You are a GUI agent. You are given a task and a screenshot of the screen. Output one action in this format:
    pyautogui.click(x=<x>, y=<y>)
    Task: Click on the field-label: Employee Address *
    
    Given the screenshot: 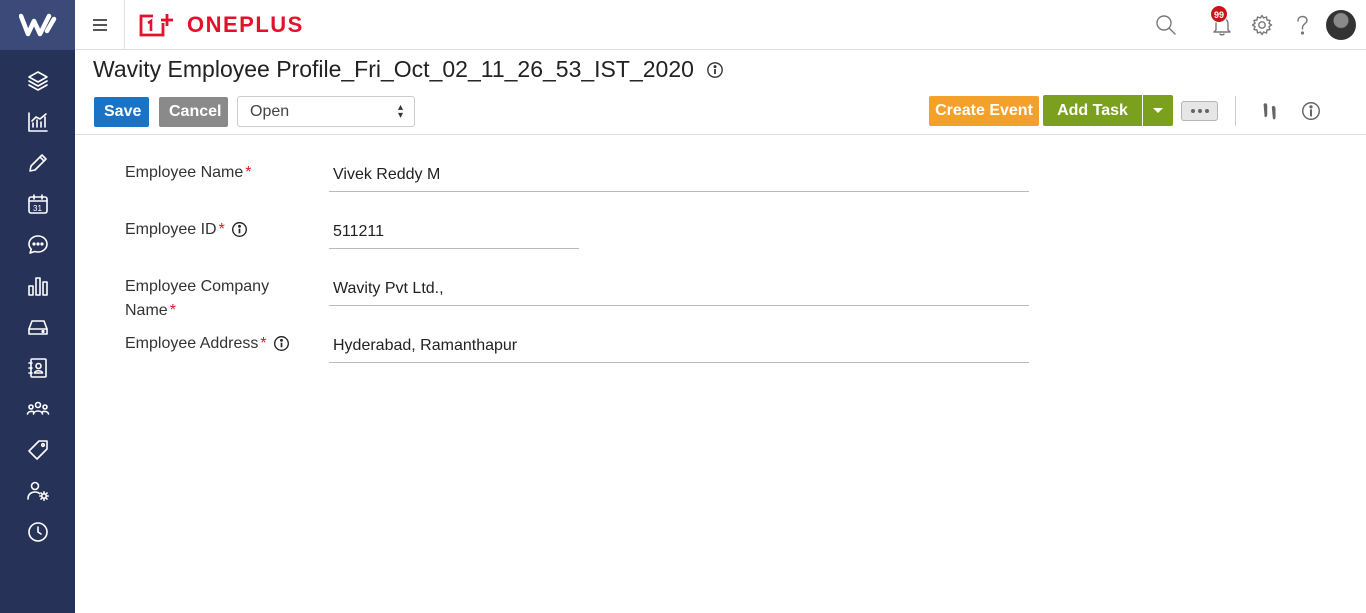 What is the action you would take?
    pyautogui.click(x=210, y=344)
    